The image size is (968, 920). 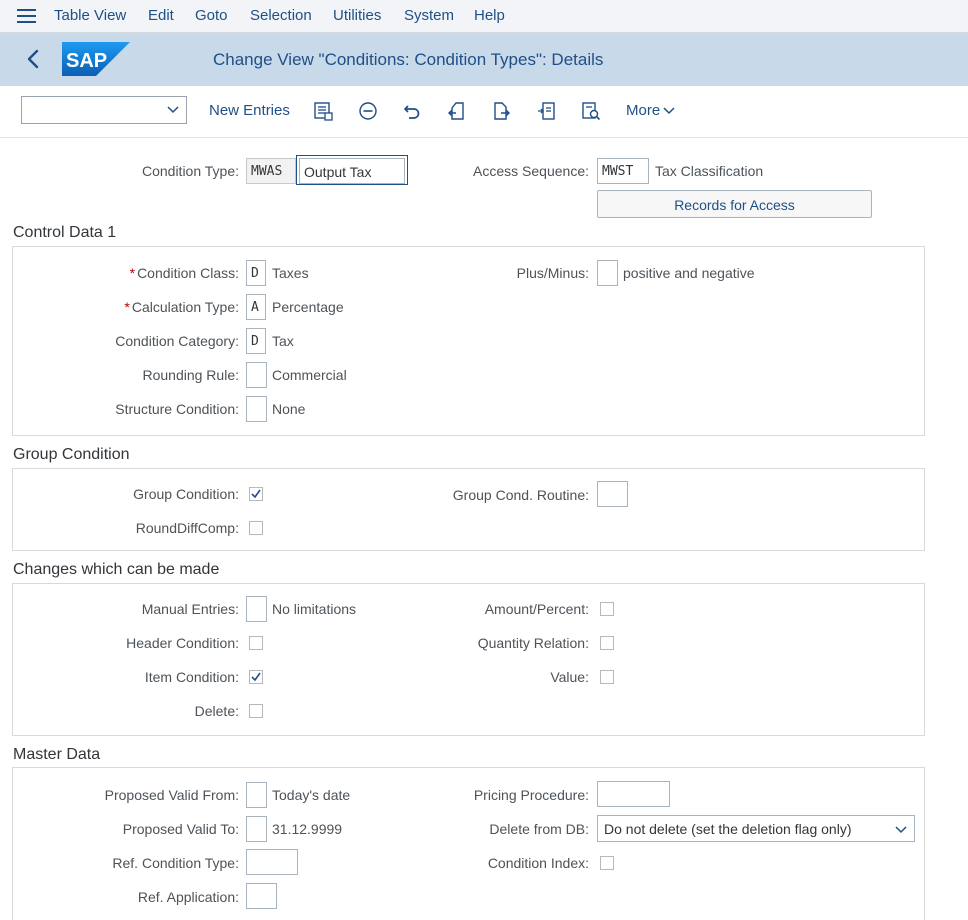 I want to click on amount-percent-label: Amount/Percent:, so click(x=536, y=609).